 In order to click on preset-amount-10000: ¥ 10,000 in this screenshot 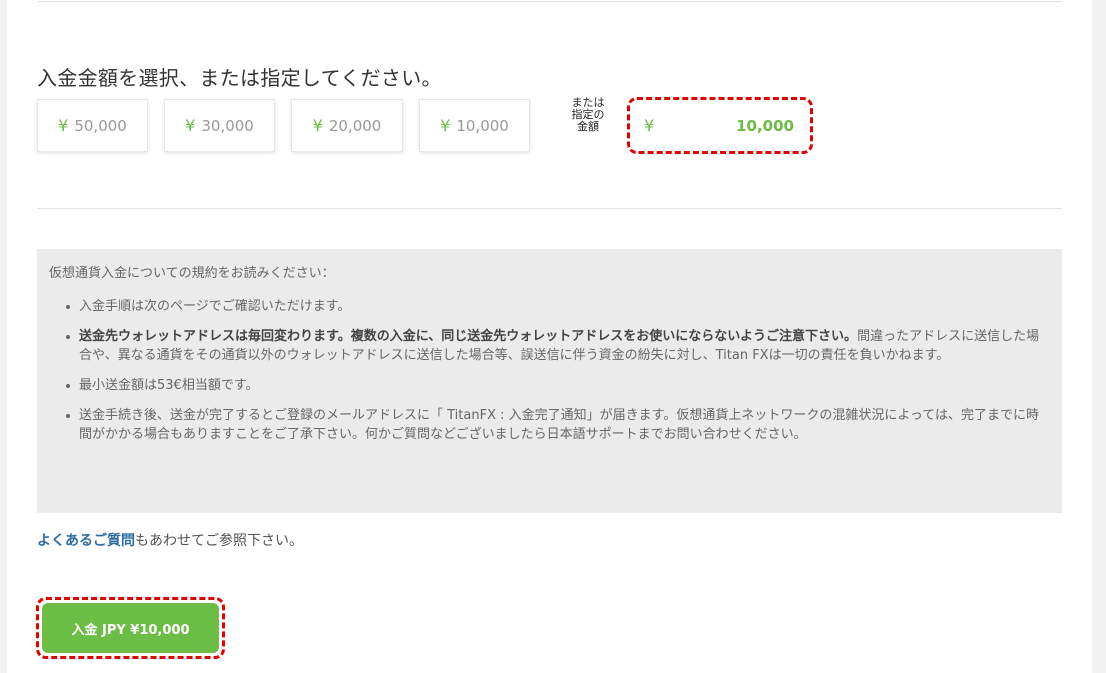, I will do `click(474, 125)`.